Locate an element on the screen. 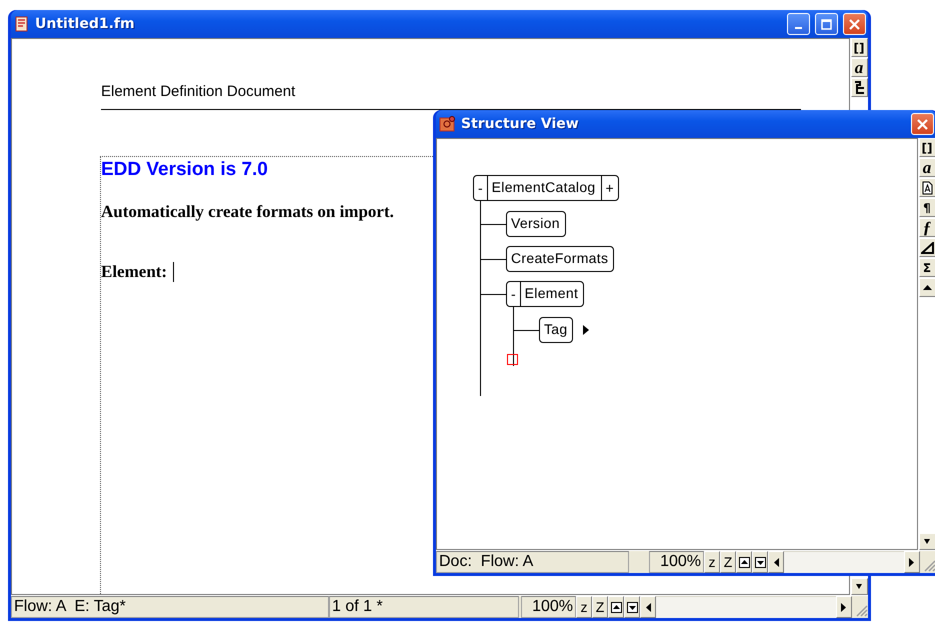 The image size is (935, 622). flow-status: Doc: Flow: A is located at coordinates (532, 562).